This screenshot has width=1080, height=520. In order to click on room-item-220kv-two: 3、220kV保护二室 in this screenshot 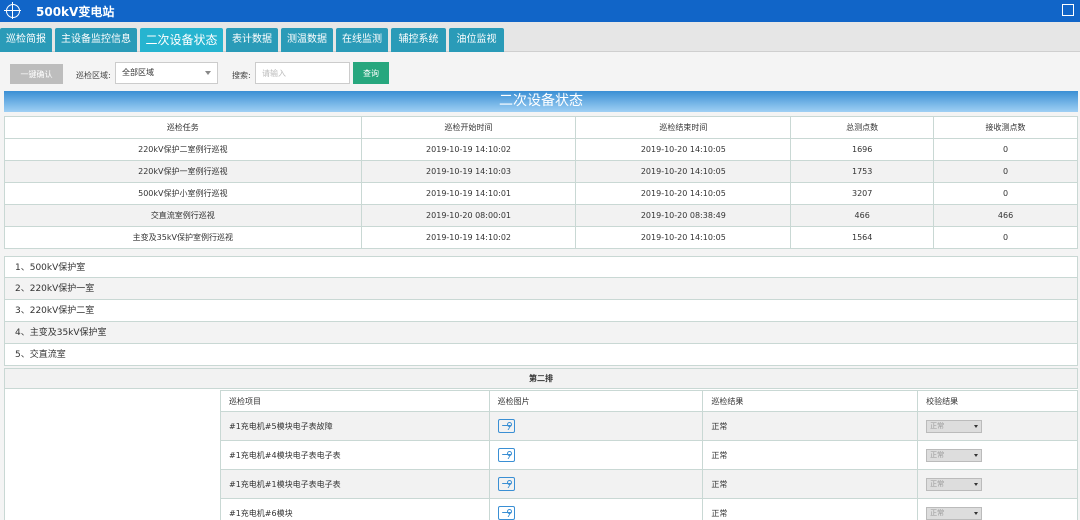, I will do `click(541, 311)`.